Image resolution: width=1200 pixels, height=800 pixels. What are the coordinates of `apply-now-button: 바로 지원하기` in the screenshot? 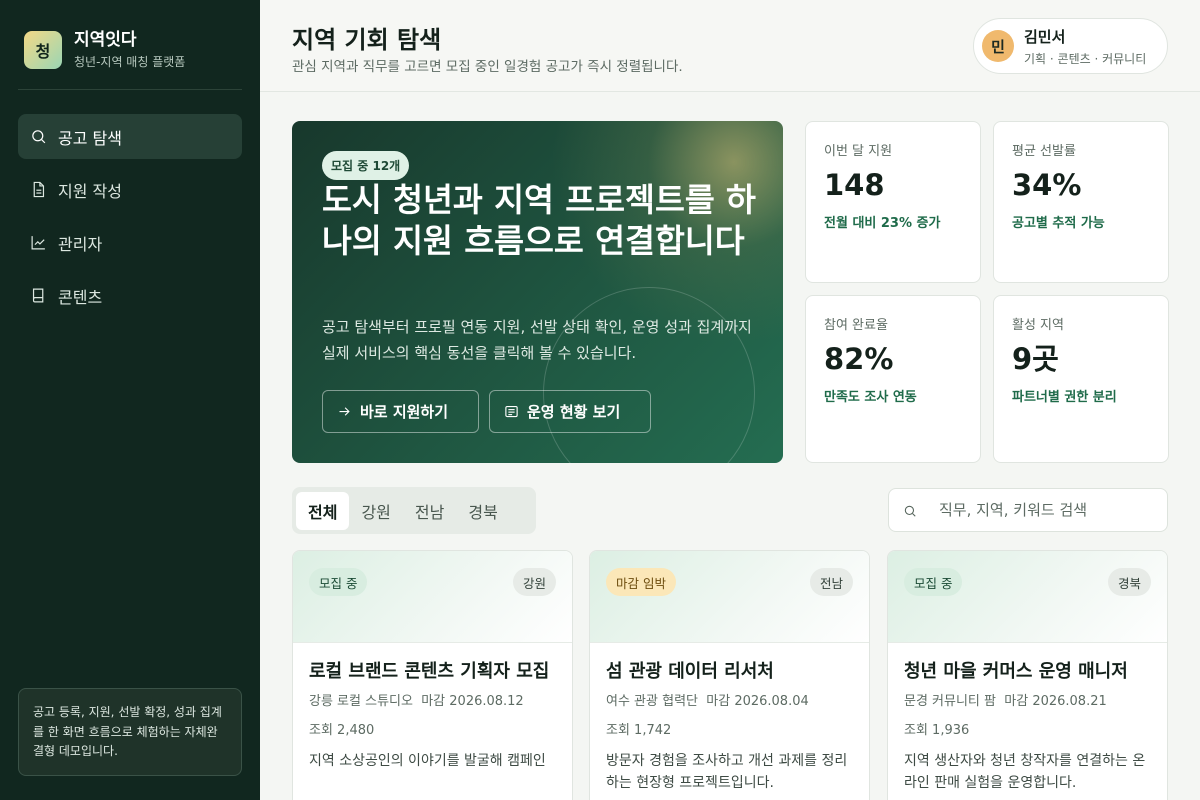 It's located at (400, 411).